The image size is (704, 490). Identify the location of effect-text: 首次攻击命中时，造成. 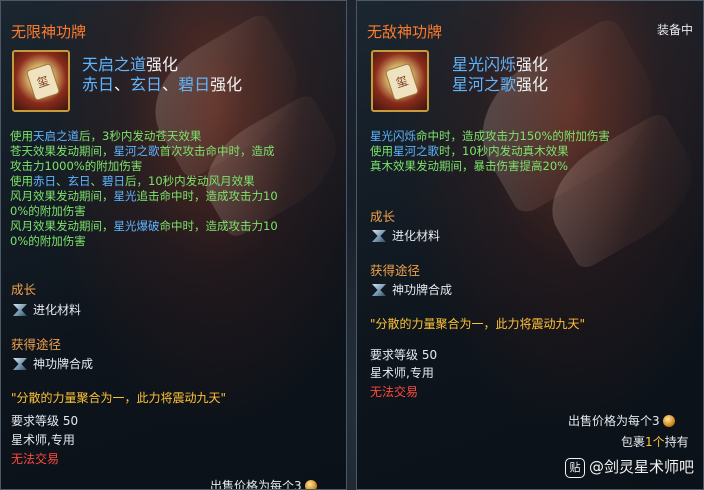
(217, 151).